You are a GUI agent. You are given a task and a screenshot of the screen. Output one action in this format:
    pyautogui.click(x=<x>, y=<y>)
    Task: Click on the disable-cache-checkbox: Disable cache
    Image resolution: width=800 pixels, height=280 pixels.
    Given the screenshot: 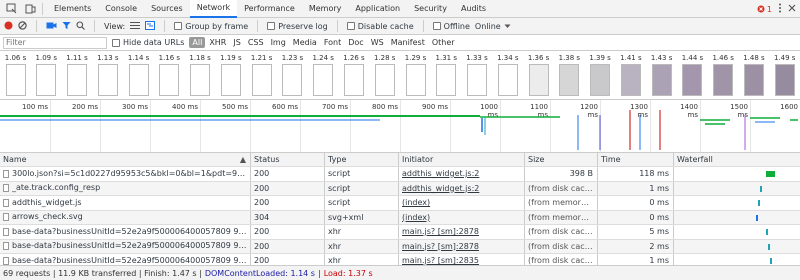 What is the action you would take?
    pyautogui.click(x=380, y=26)
    